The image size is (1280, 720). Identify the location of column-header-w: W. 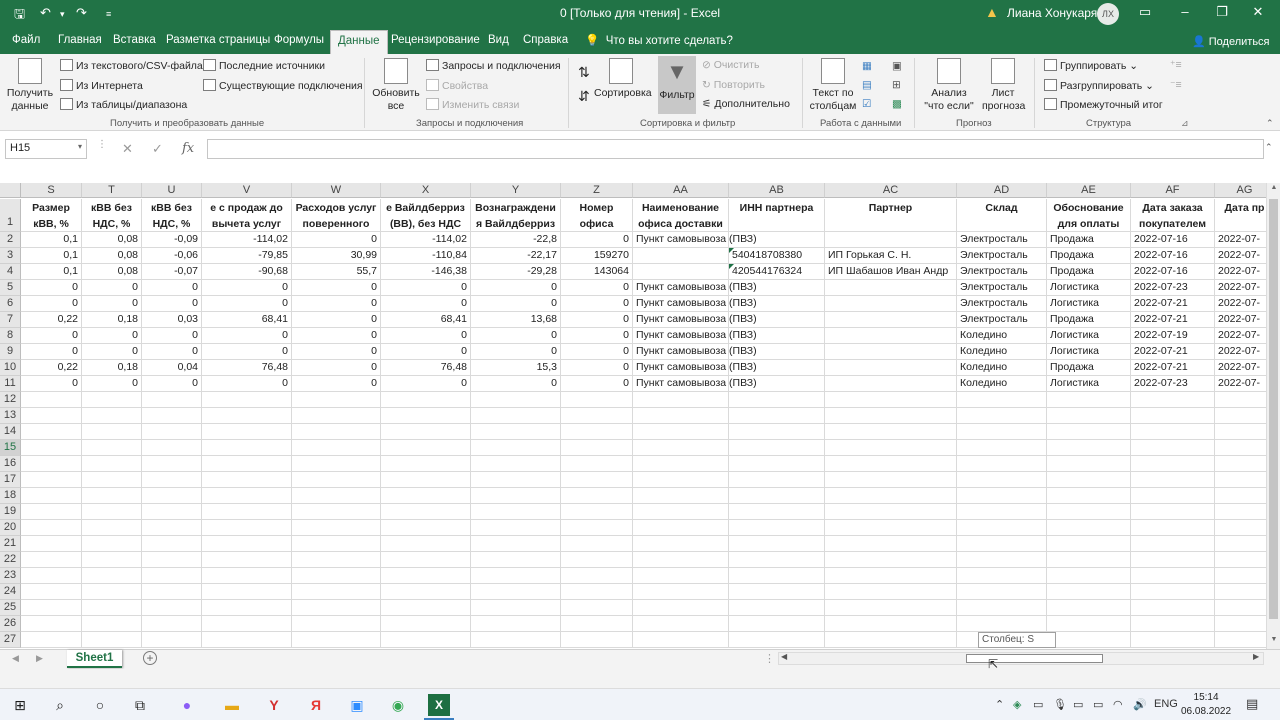
(336, 190).